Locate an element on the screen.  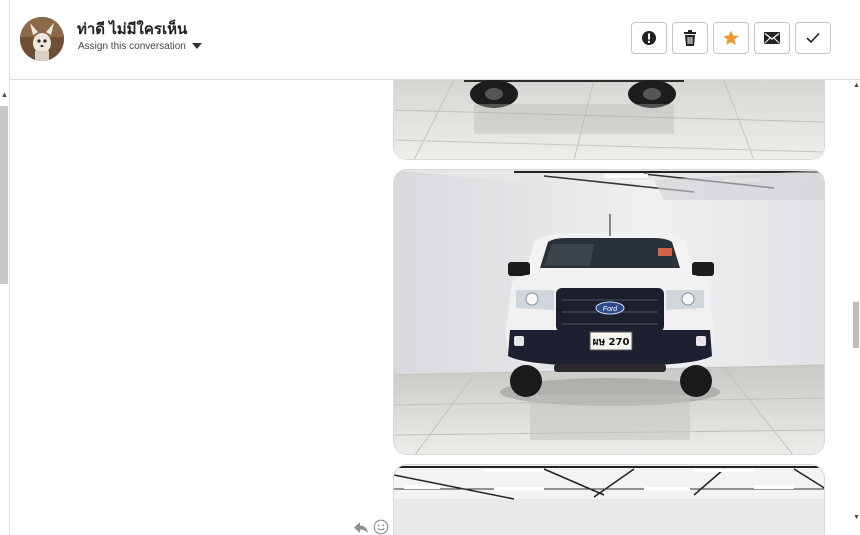
star-button is located at coordinates (731, 38).